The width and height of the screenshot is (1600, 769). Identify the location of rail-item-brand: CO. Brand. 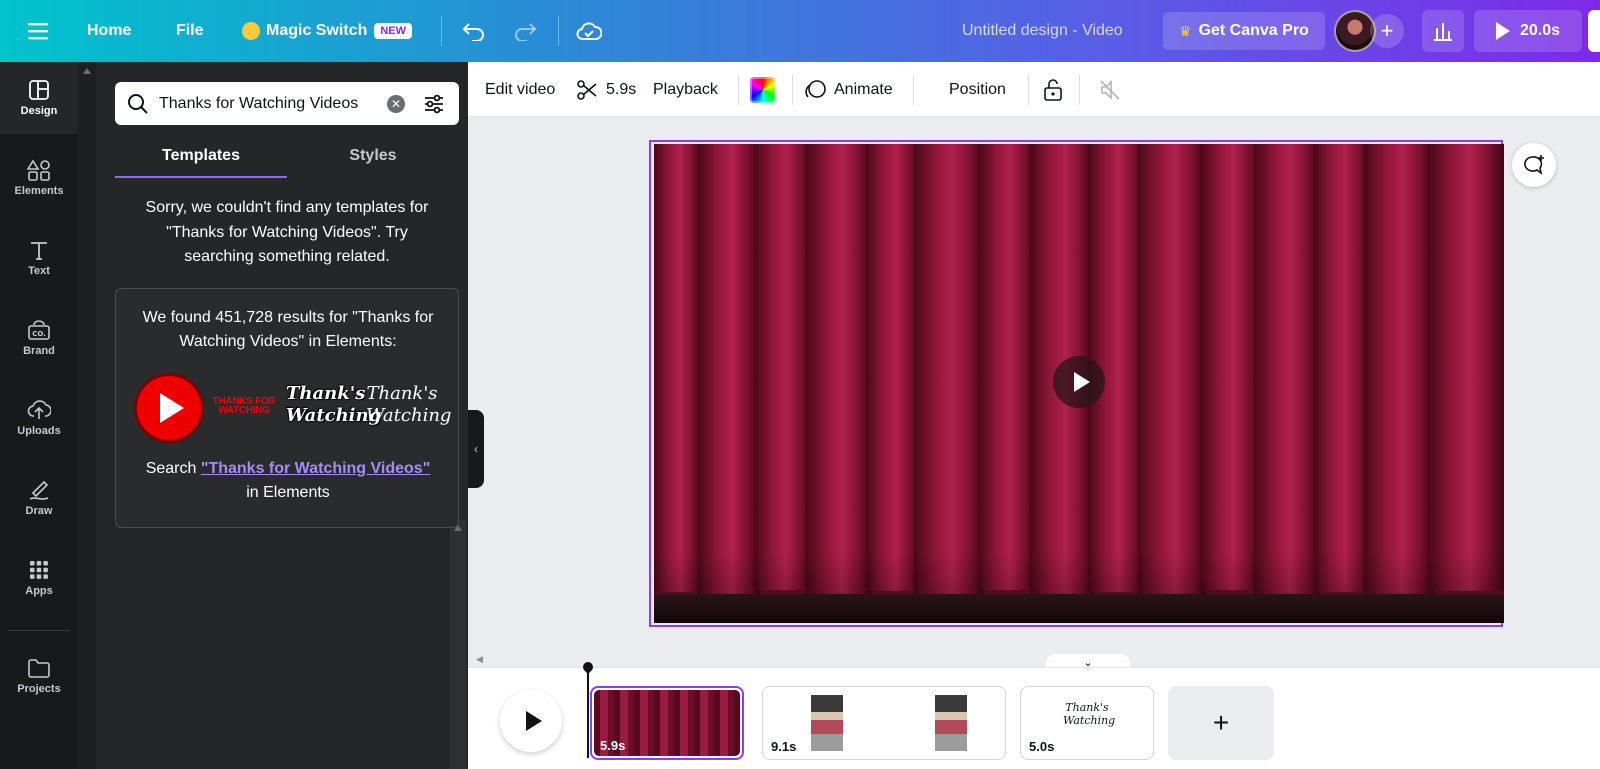
(39, 338).